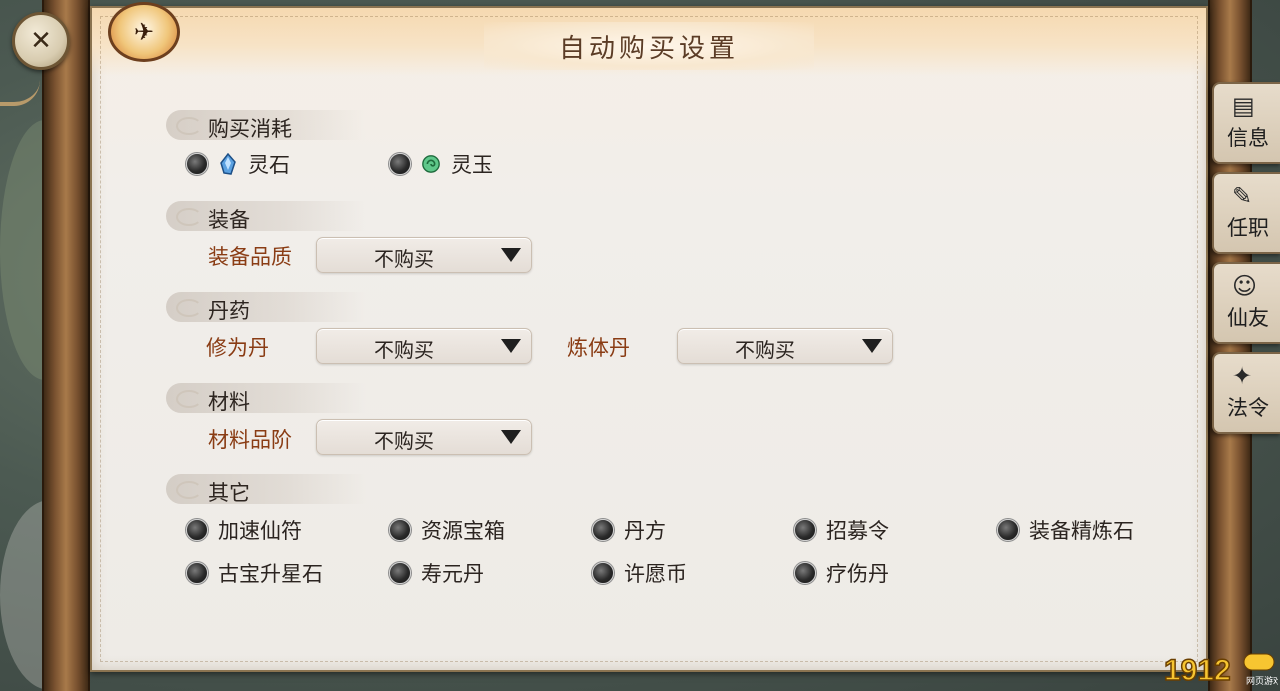 This screenshot has width=1280, height=691. I want to click on equipment-quality-label: 装备品质, so click(250, 257).